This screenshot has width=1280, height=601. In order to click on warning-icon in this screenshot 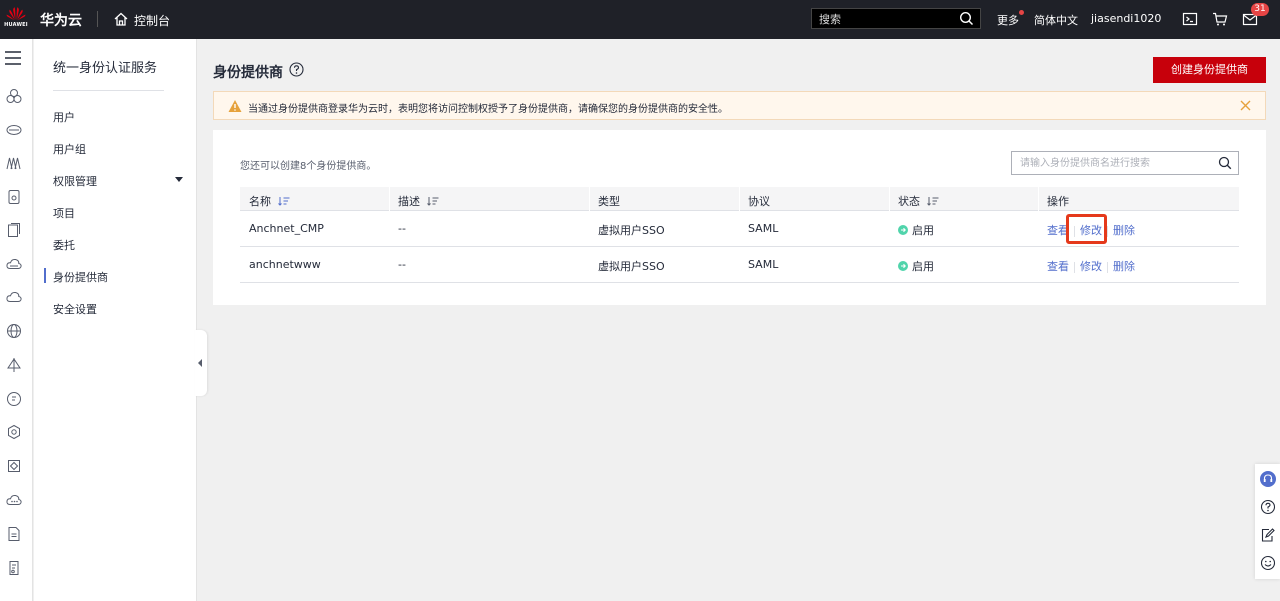, I will do `click(235, 106)`.